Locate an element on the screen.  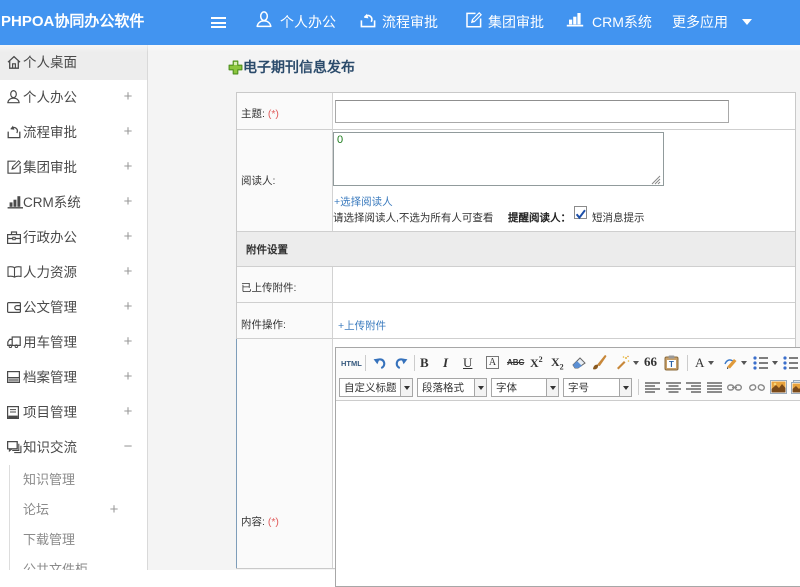
svg-text: T is located at coordinates (671, 364).